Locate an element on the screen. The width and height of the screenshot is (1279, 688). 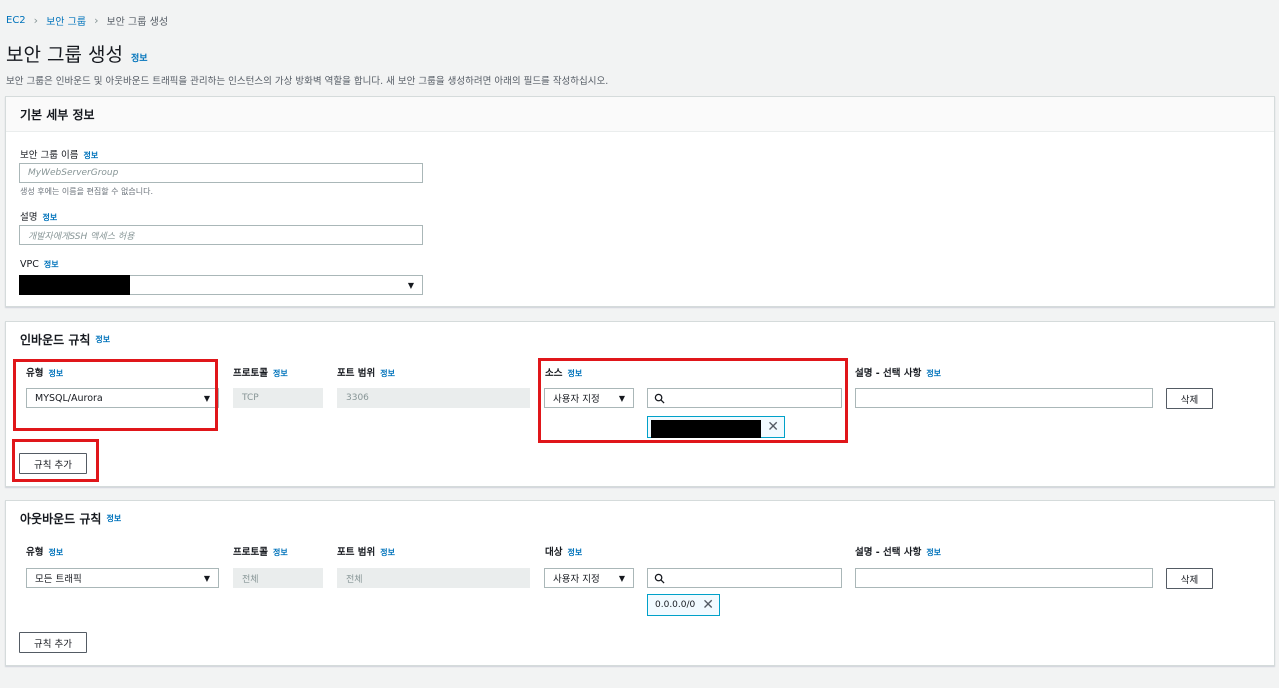
outbound-dest-info-link: 정보 is located at coordinates (574, 552).